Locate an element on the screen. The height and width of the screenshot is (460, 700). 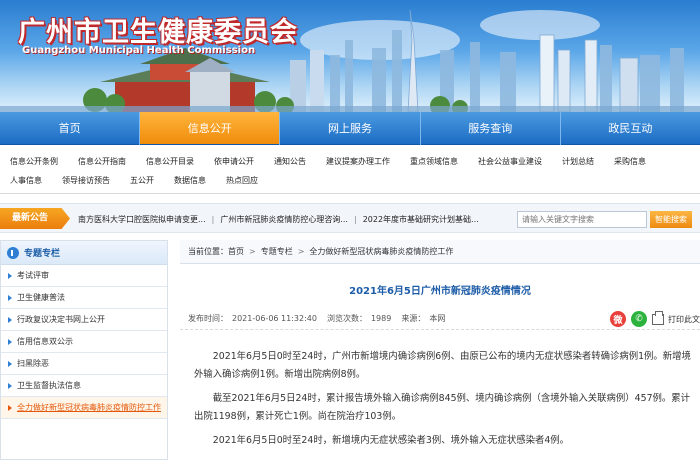
sidebar-item-label: 全力做好新型冠状病毒肺炎疫情防控工作 is located at coordinates (89, 407).